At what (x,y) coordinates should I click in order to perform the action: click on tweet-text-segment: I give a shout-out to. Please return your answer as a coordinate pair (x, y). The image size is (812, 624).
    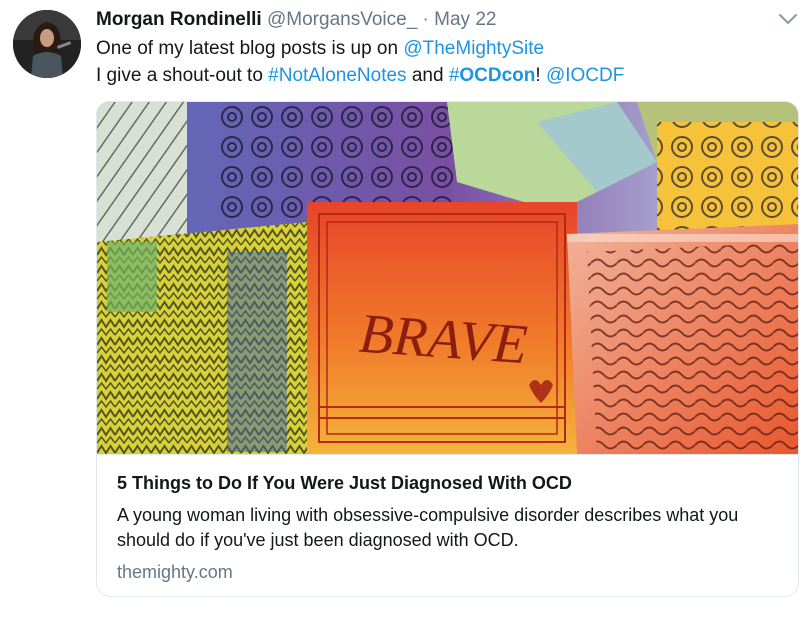
    Looking at the image, I should click on (182, 75).